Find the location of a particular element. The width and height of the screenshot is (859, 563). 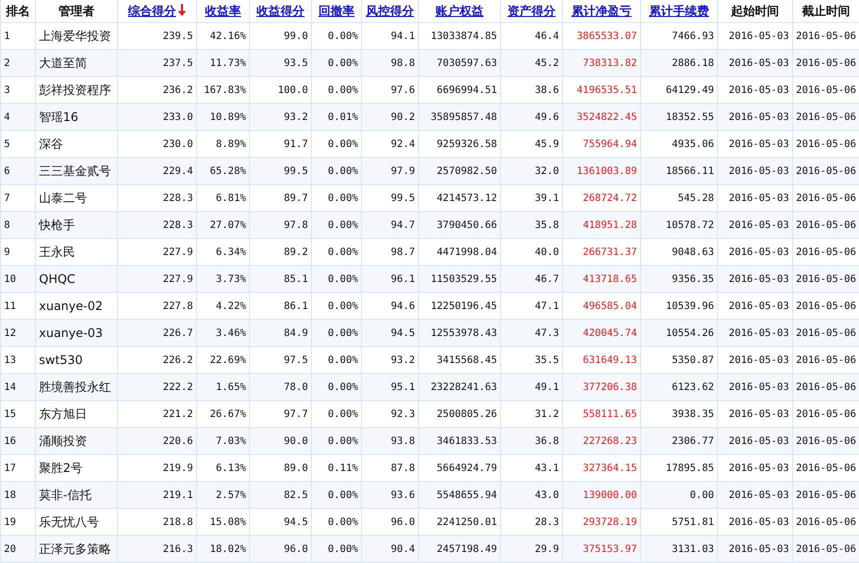

table-cell: 3865533.07 is located at coordinates (606, 36).